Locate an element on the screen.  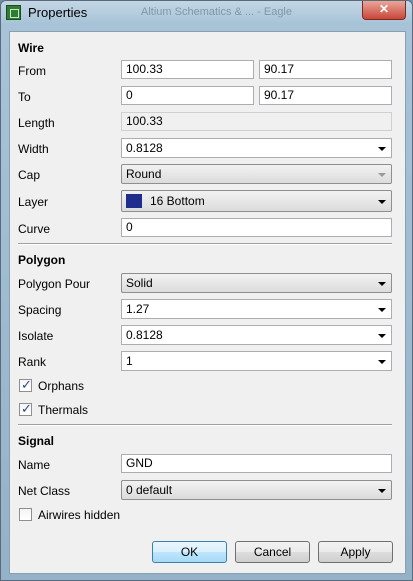
app-icon is located at coordinates (13, 12).